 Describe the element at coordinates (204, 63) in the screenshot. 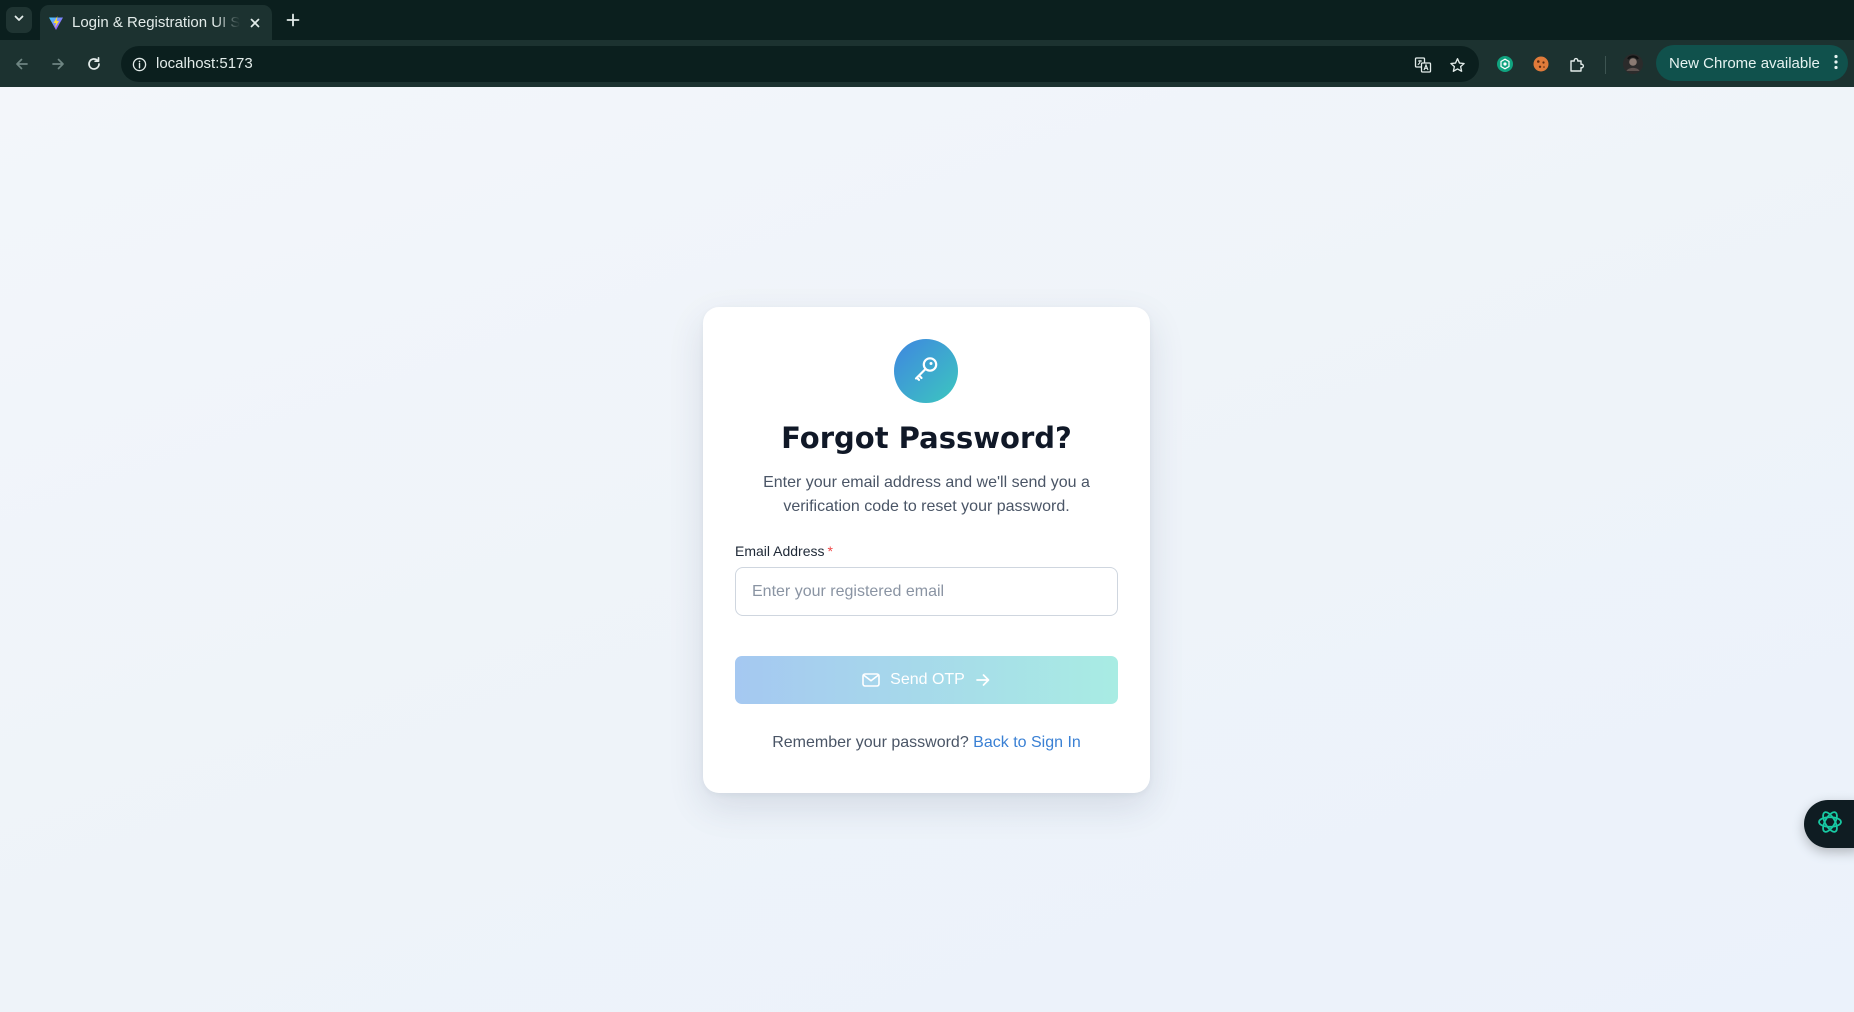

I see `url-text: localhost:5173` at that location.